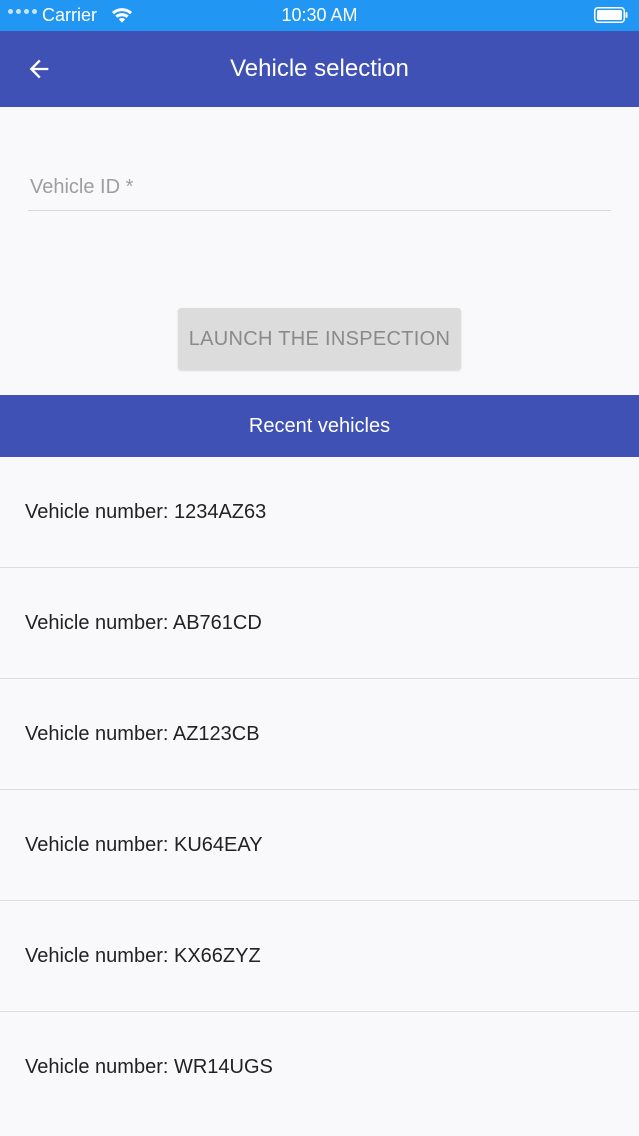  I want to click on recent-vehicles-header: Recent vehicles, so click(319, 426).